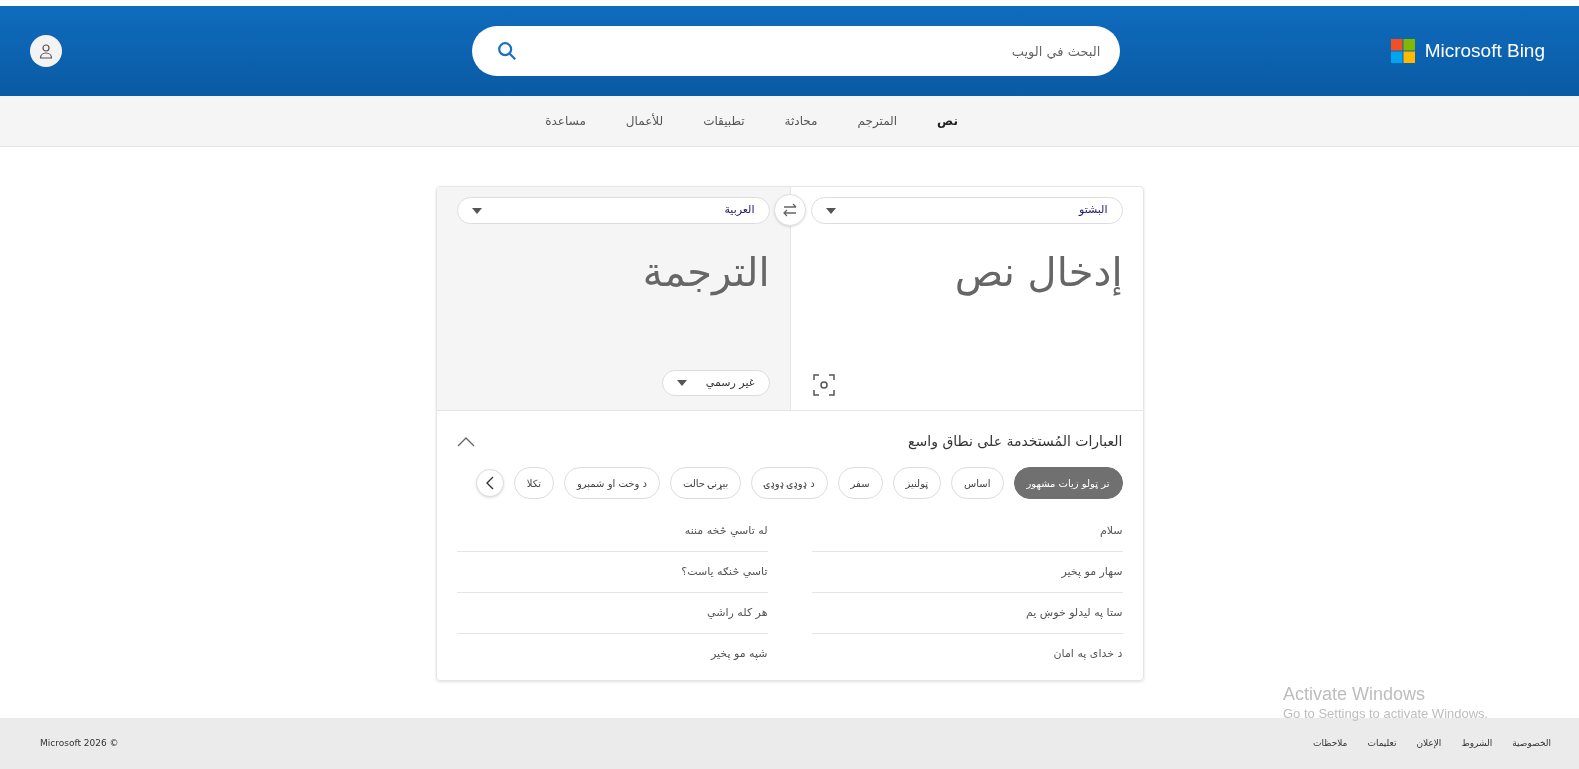  I want to click on input-field: إدخال نص, so click(966, 309).